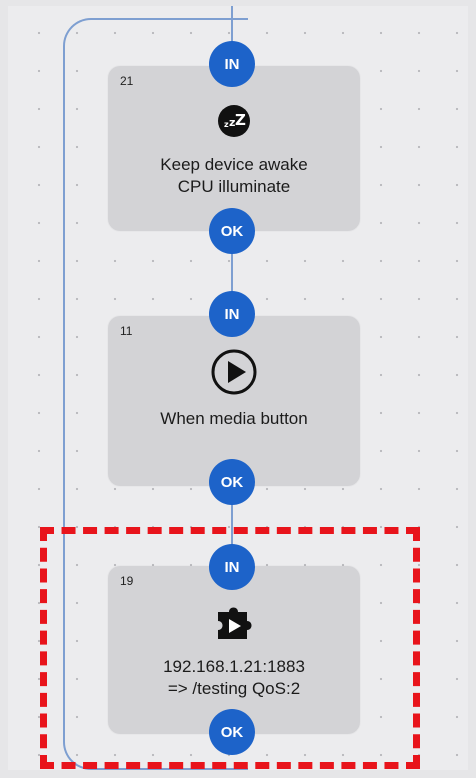 The image size is (476, 778). What do you see at coordinates (127, 81) in the screenshot?
I see `block-number: 21` at bounding box center [127, 81].